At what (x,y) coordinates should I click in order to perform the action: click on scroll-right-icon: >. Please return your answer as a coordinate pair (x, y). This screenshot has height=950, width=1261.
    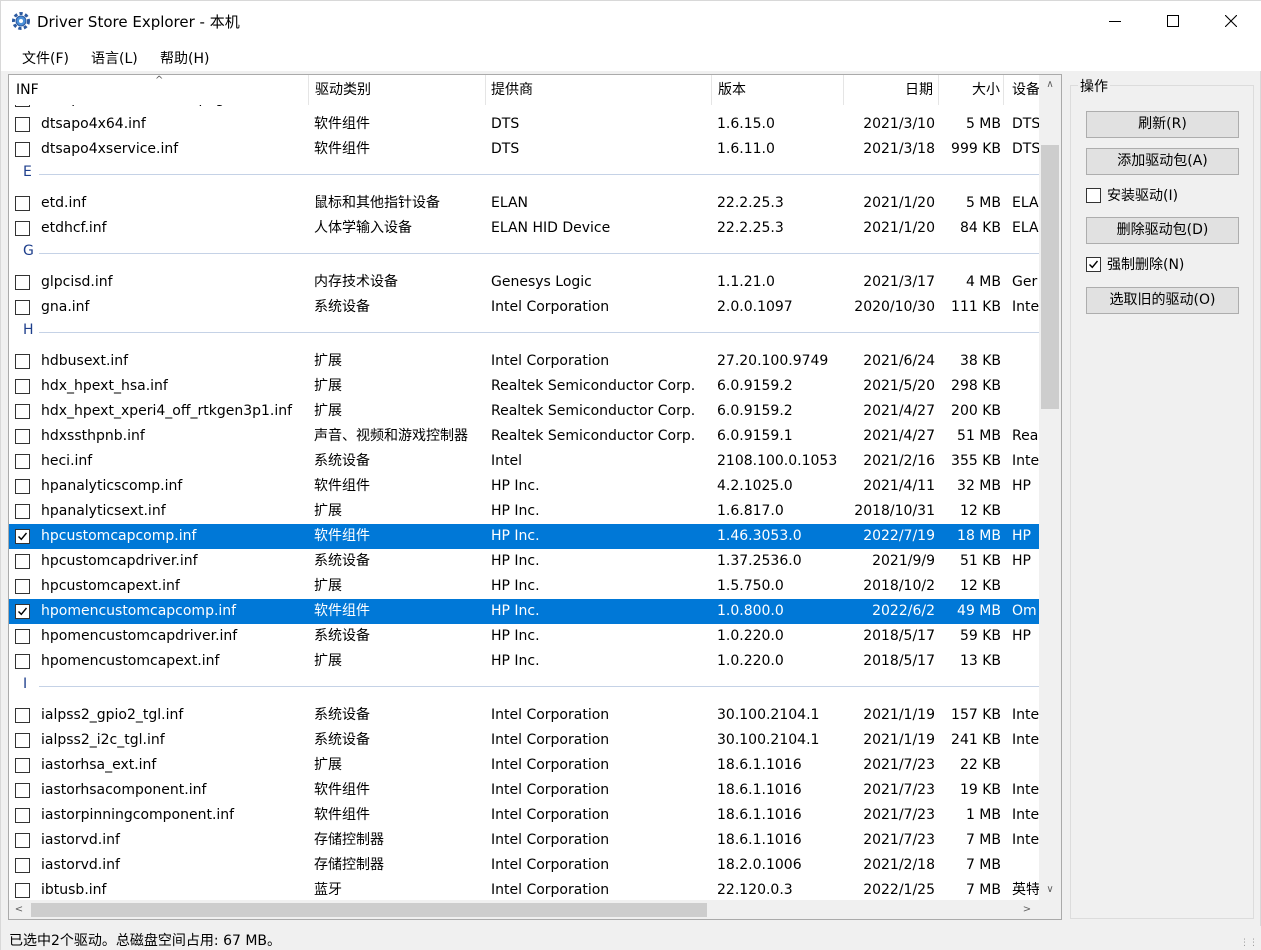
    Looking at the image, I should click on (1027, 909).